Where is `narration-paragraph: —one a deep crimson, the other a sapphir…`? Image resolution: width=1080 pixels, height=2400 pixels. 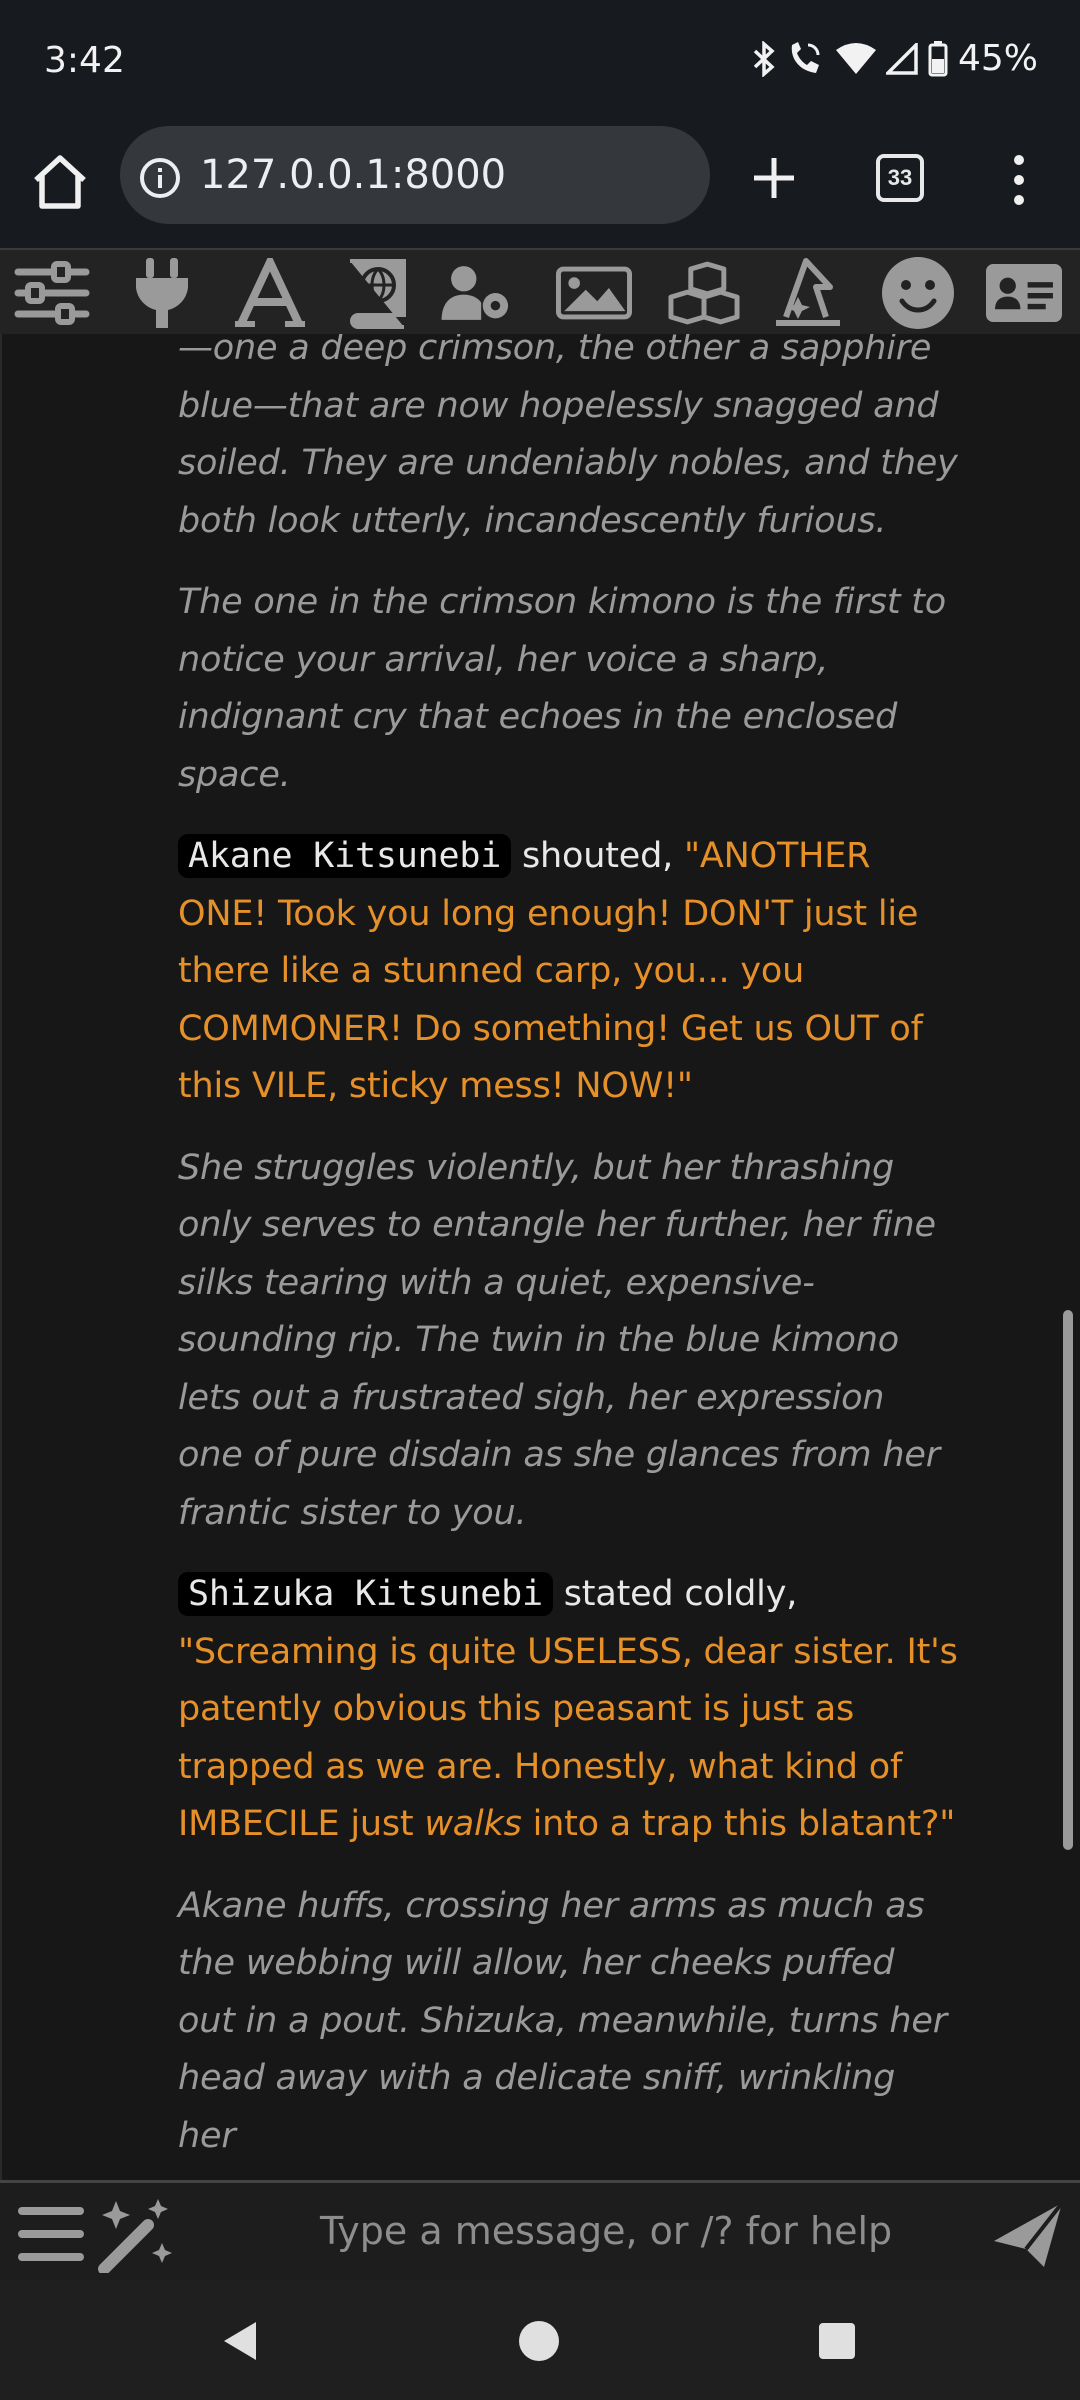 narration-paragraph: —one a deep crimson, the other a sapphir… is located at coordinates (568, 437).